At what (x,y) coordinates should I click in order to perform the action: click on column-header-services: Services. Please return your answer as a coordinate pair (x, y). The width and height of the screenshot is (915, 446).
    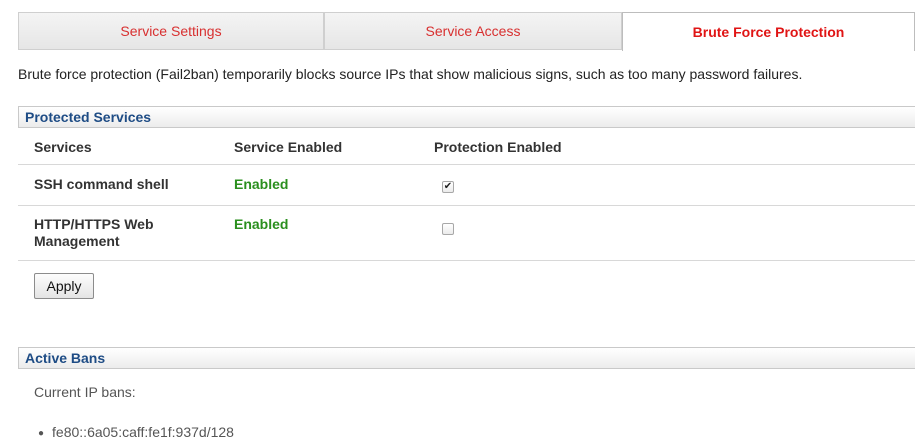
    Looking at the image, I should click on (63, 147).